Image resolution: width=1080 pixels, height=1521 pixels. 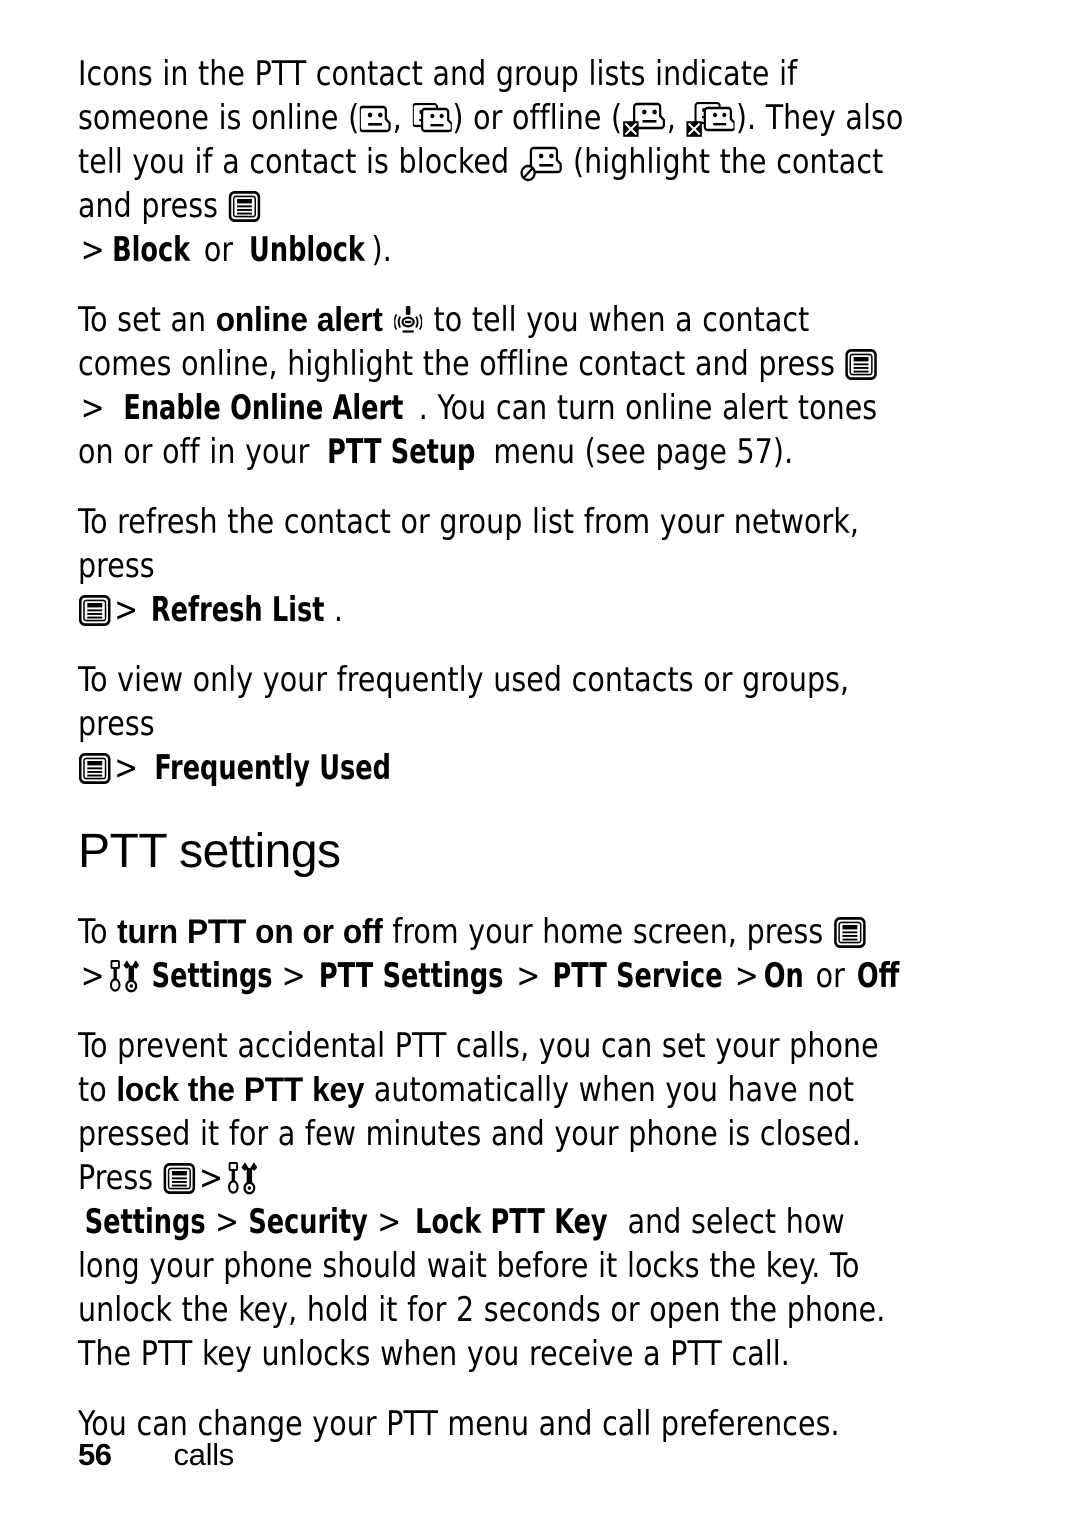 What do you see at coordinates (98, 932) in the screenshot?
I see `text-run: To` at bounding box center [98, 932].